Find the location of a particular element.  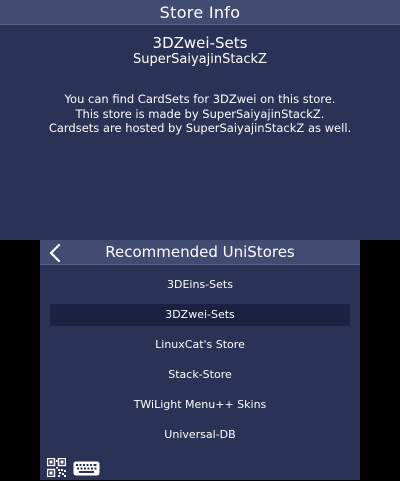

store-author: SuperSaiyajinStackZ is located at coordinates (200, 59).